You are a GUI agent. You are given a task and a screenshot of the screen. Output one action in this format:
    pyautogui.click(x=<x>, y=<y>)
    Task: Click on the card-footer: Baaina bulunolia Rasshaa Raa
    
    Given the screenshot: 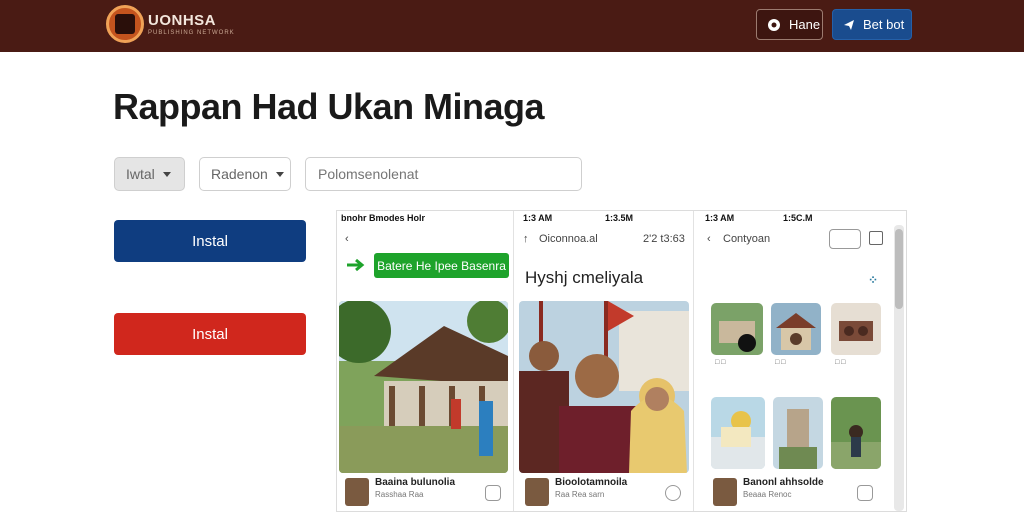 What is the action you would take?
    pyautogui.click(x=423, y=492)
    